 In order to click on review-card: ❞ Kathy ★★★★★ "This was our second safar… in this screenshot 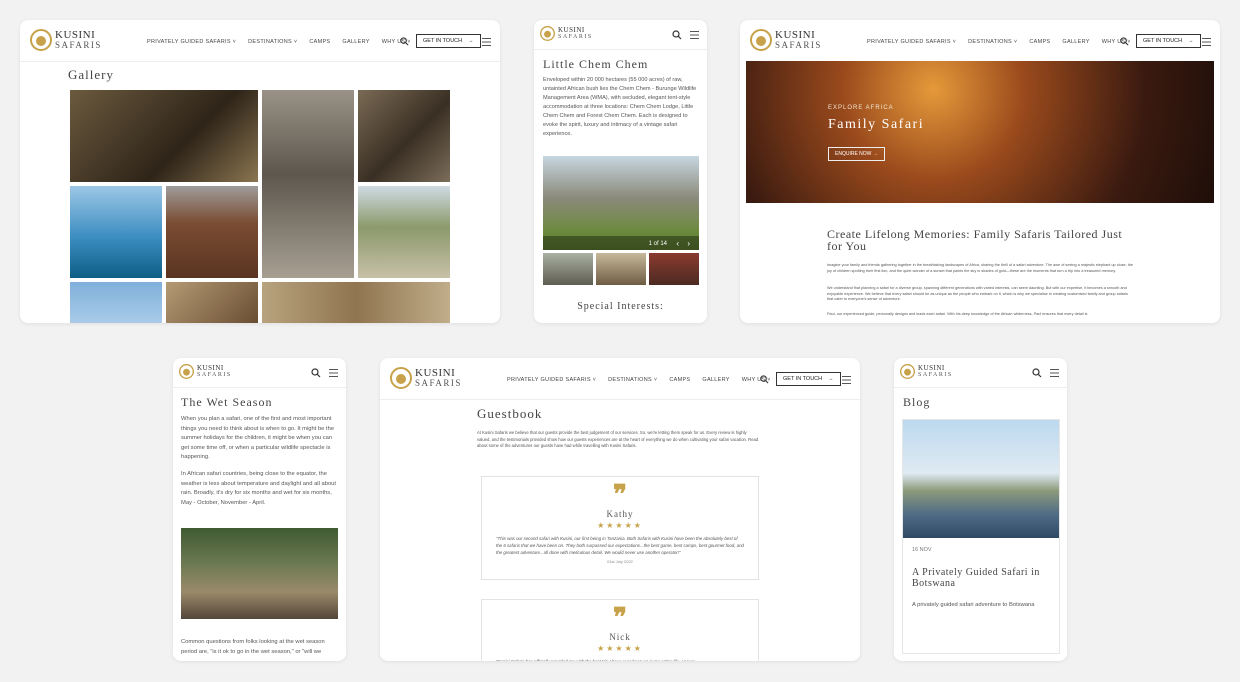, I will do `click(620, 528)`.